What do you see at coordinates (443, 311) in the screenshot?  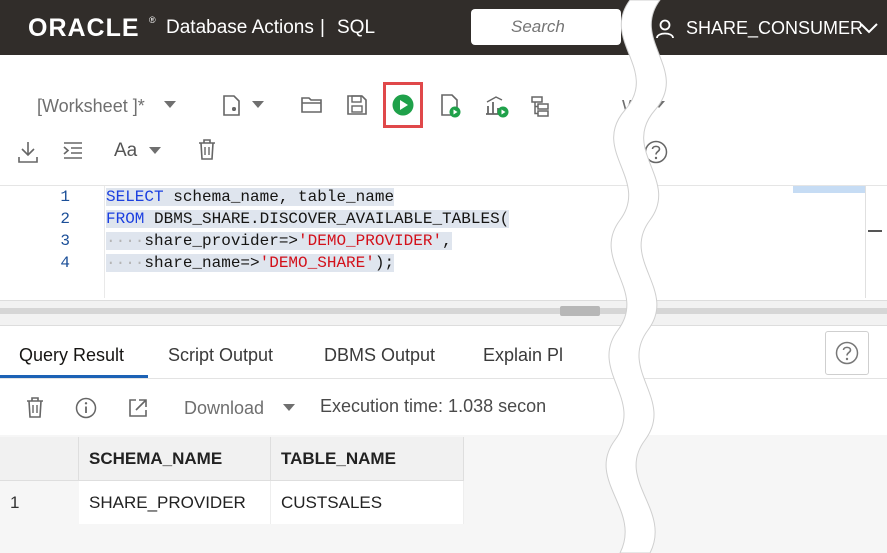 I see `horizontal-scrollbar` at bounding box center [443, 311].